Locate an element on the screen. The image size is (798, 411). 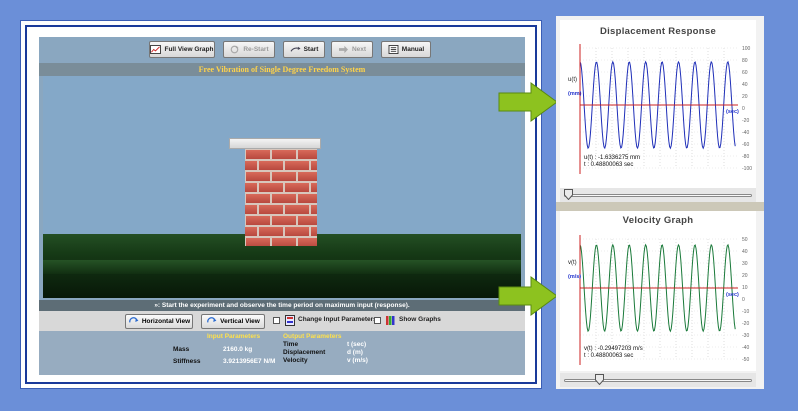
graph-icon is located at coordinates (156, 49).